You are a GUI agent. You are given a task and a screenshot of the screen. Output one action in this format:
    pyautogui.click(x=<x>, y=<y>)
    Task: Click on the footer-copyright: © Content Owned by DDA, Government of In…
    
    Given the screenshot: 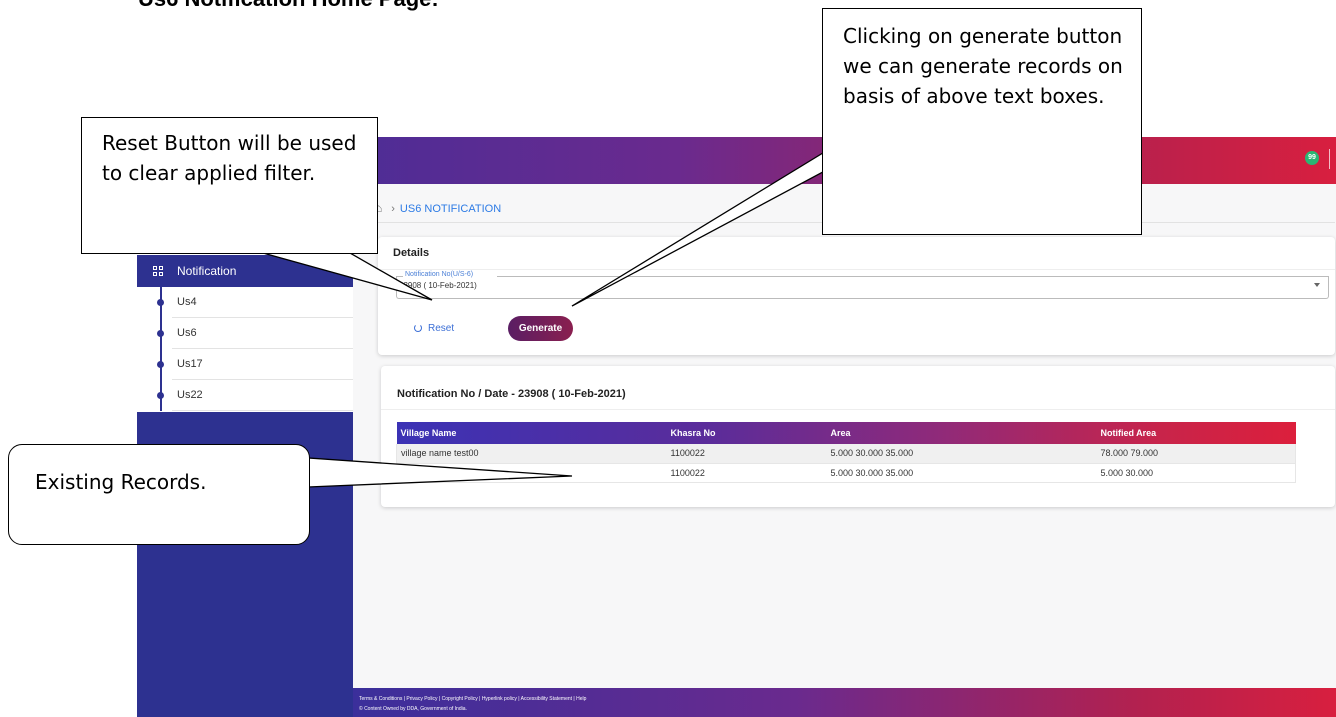 What is the action you would take?
    pyautogui.click(x=413, y=709)
    